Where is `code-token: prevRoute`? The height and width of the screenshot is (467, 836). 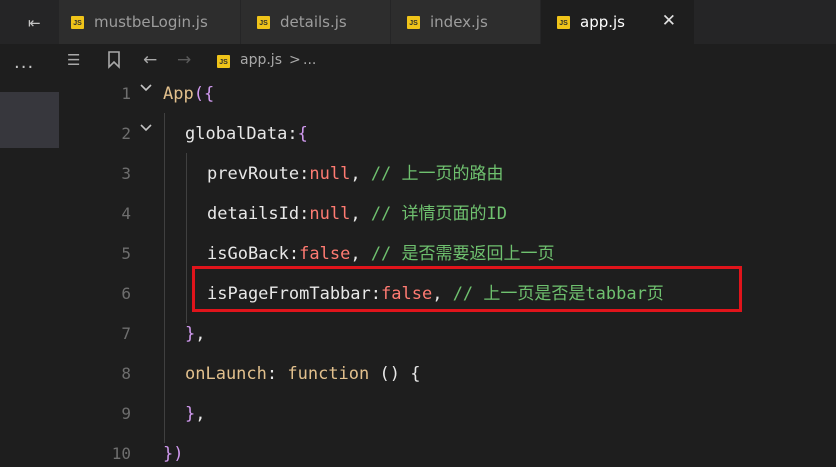
code-token: prevRoute is located at coordinates (253, 174).